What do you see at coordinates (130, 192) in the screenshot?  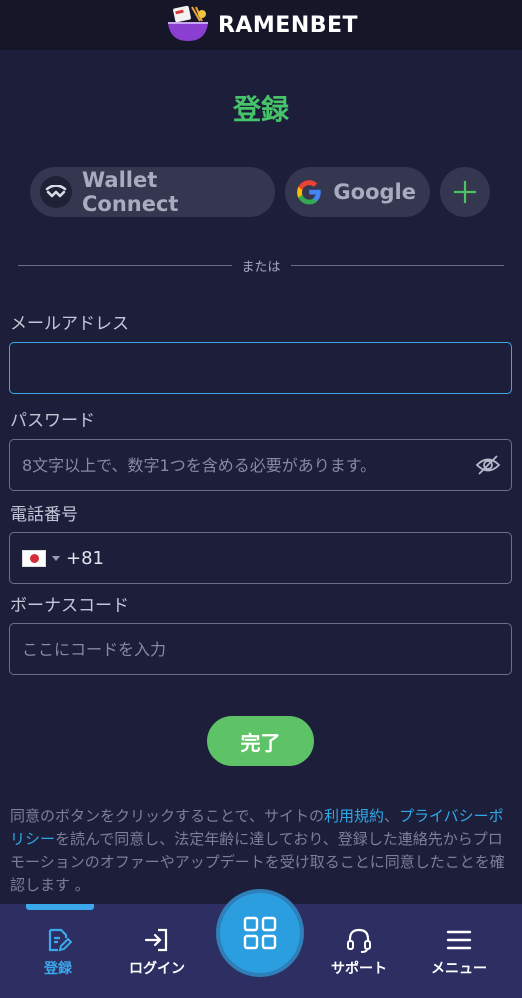 I see `wallet-connect-label: Wallet Connect` at bounding box center [130, 192].